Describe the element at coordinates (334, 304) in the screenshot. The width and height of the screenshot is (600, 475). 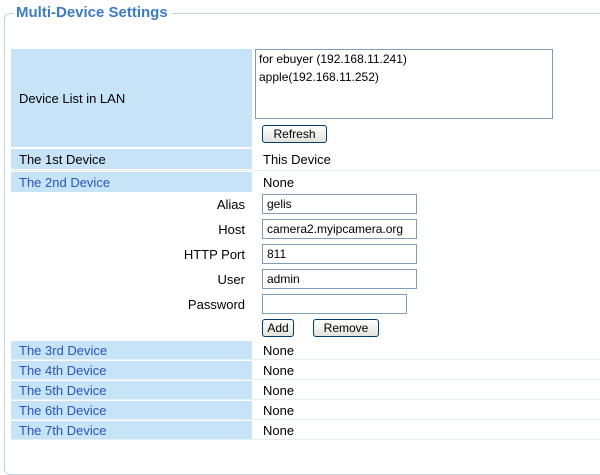
I see `password-field` at that location.